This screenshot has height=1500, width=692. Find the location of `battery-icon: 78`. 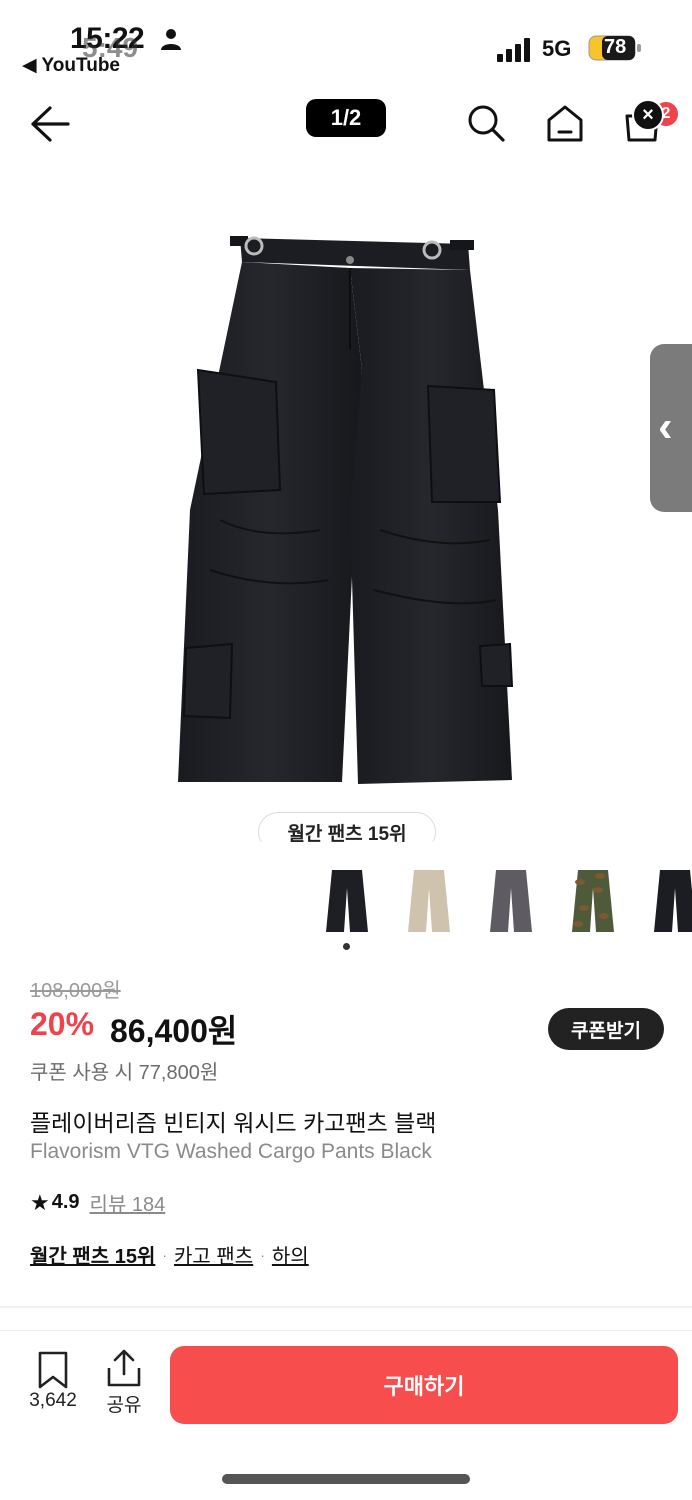

battery-icon: 78 is located at coordinates (615, 48).